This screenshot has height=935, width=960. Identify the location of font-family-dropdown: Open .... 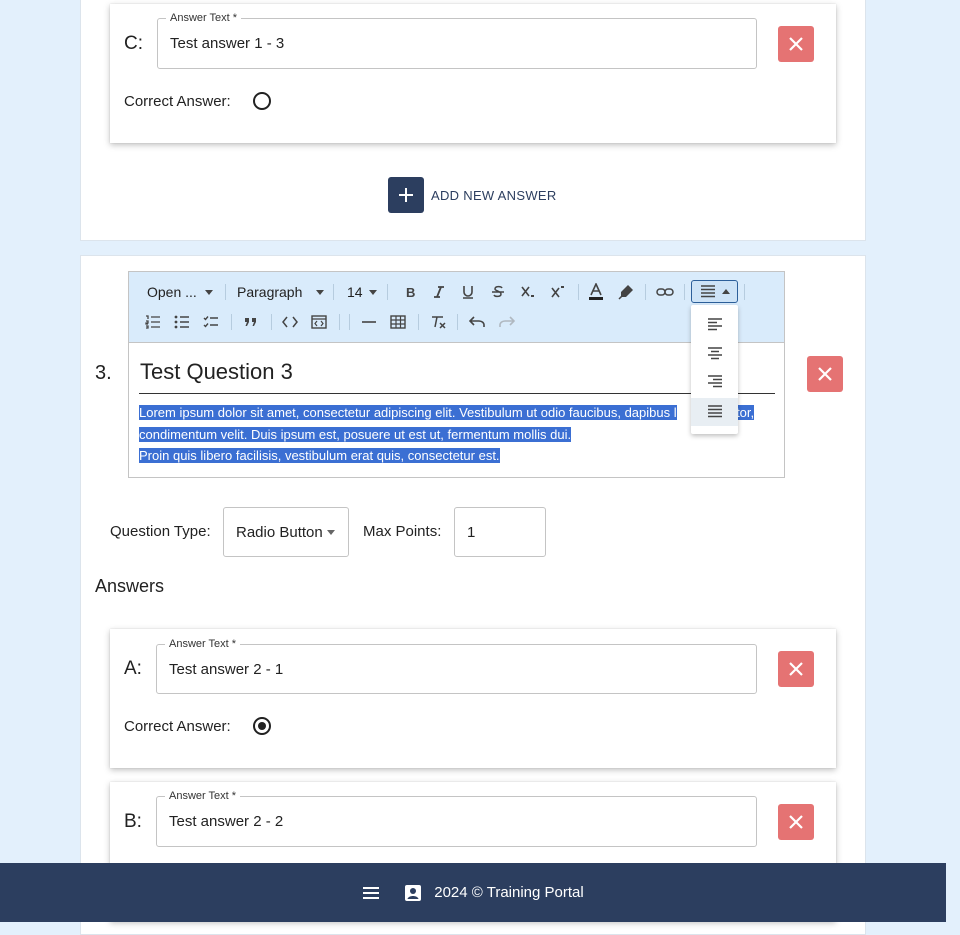
(178, 292).